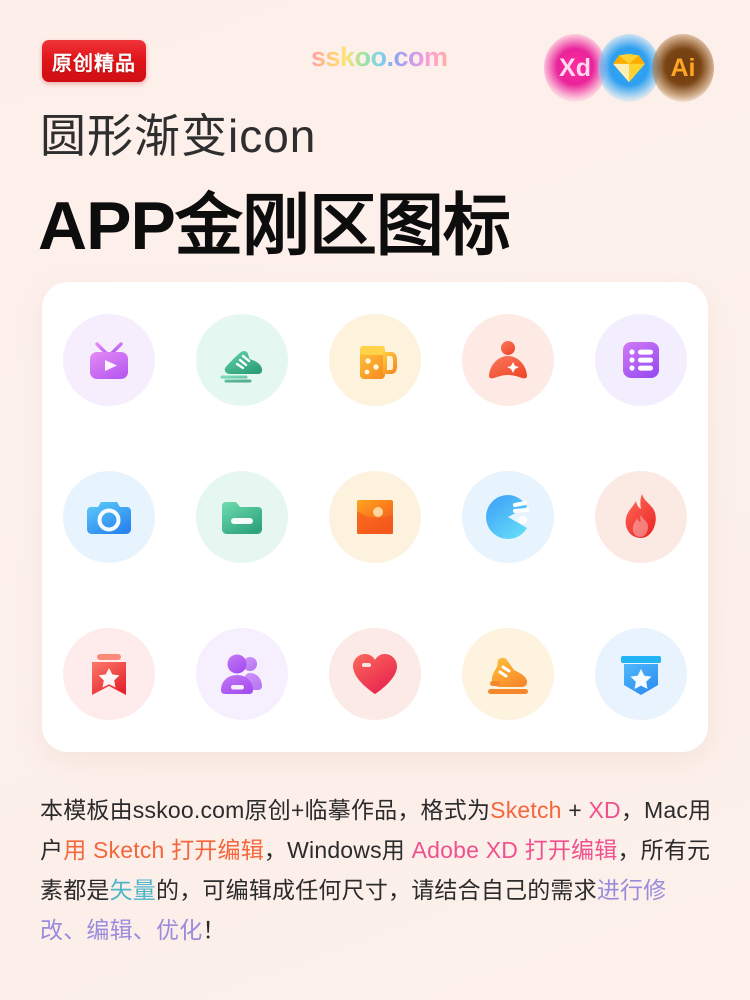 The image size is (750, 1000). I want to click on footer-segment: 的，可编辑成任何尺寸，请结合自己的需求, so click(376, 890).